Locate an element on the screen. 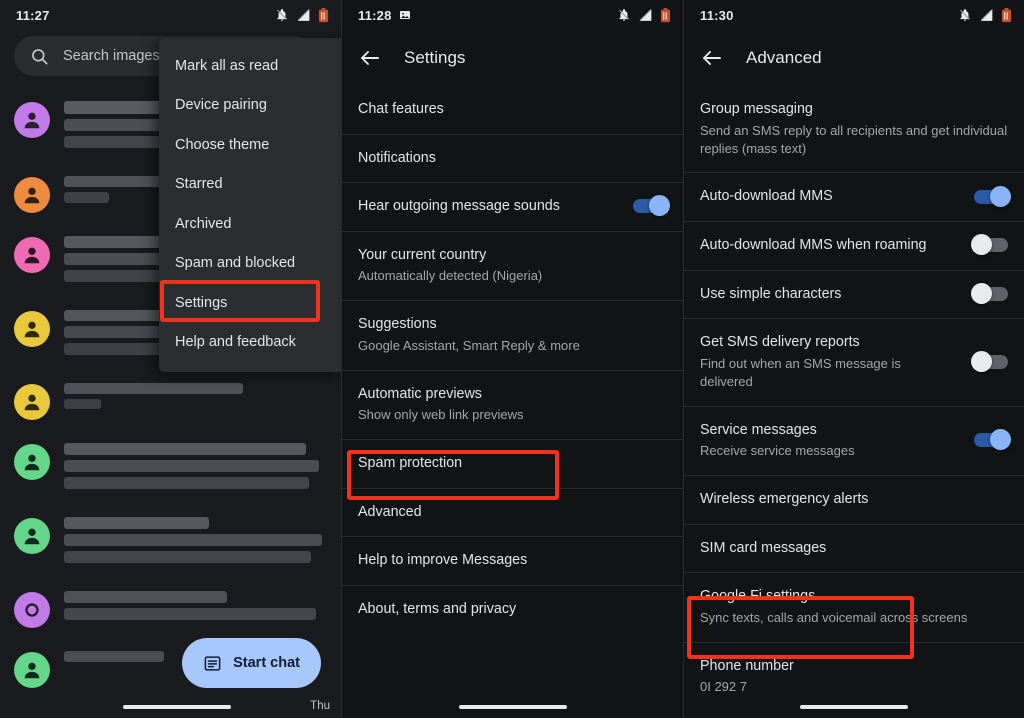  toggle-get-sms-delivery-reports is located at coordinates (989, 361).